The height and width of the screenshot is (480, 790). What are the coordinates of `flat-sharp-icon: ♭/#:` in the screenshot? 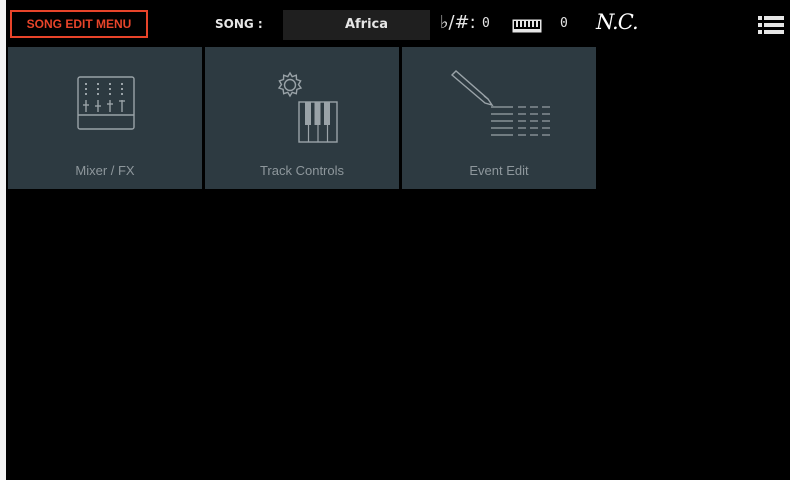 It's located at (458, 22).